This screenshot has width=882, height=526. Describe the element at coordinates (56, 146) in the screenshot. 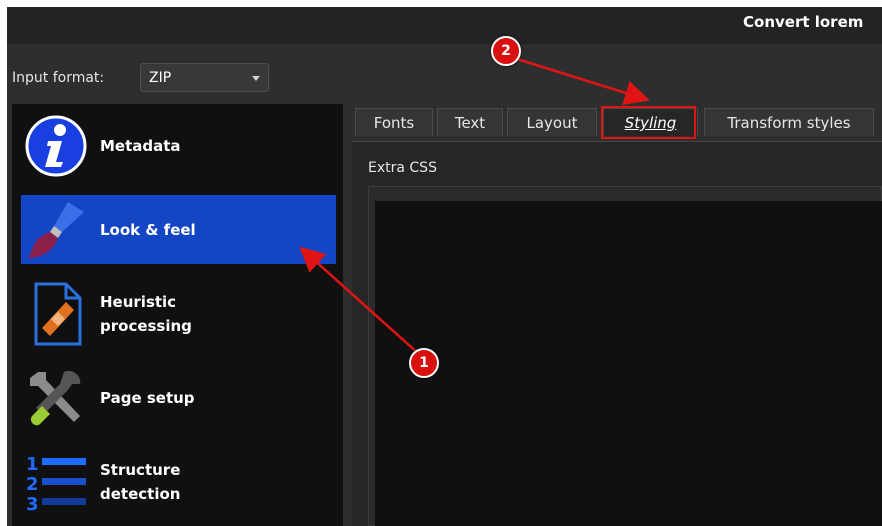

I see `info-icon` at that location.